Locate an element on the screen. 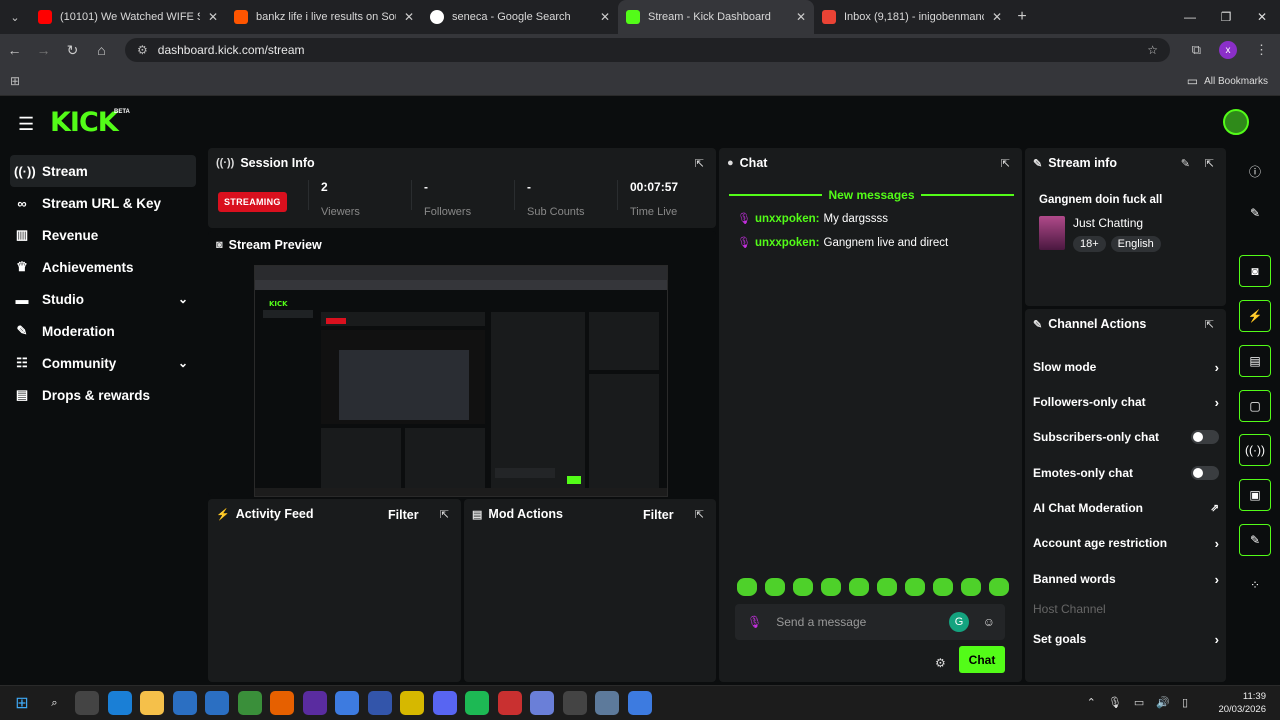  document-icon: ▤ is located at coordinates (1255, 361).